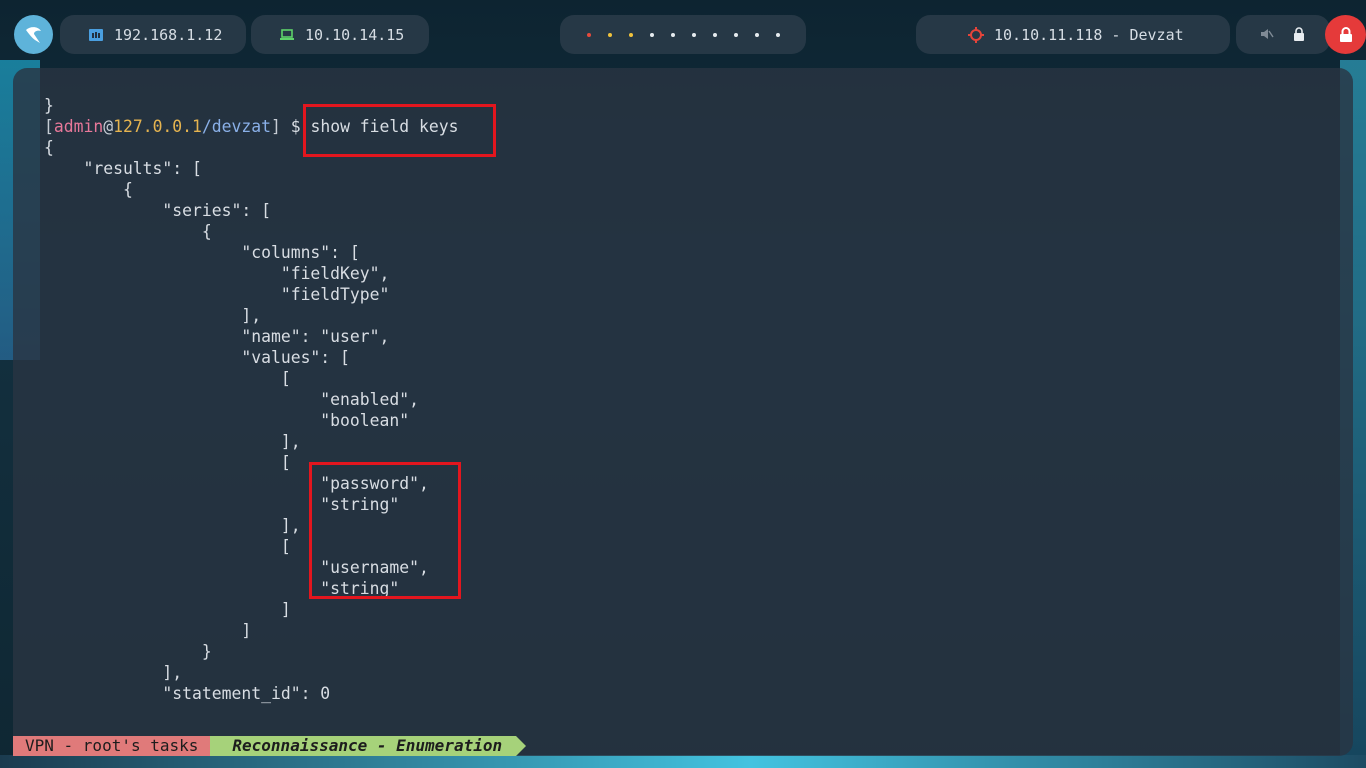 The width and height of the screenshot is (1366, 768). I want to click on terminal-line: "series": [, so click(157, 210).